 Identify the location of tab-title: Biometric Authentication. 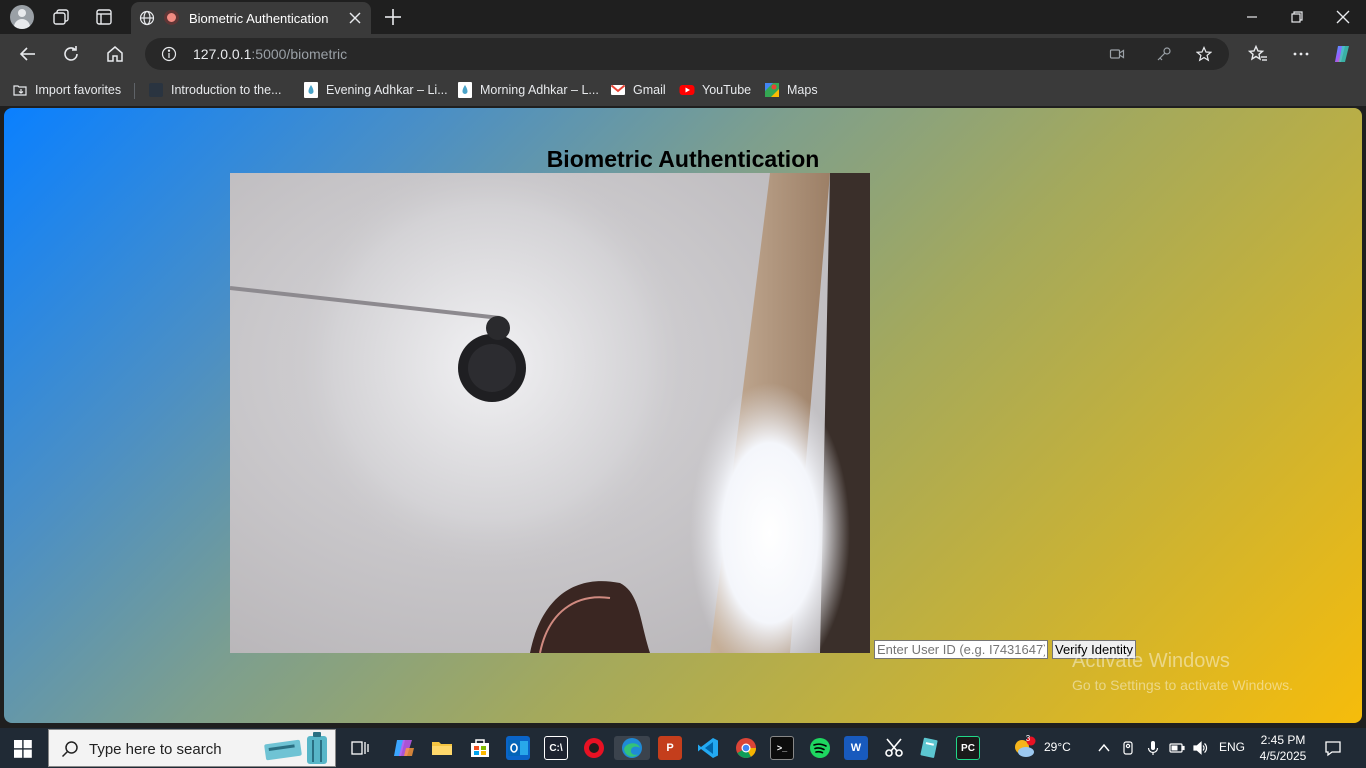
(259, 18).